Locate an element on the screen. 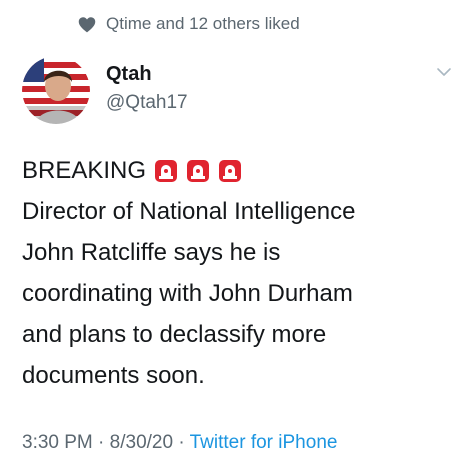 This screenshot has width=472, height=474. tweet-text-line: Director of National Intelligence is located at coordinates (189, 211).